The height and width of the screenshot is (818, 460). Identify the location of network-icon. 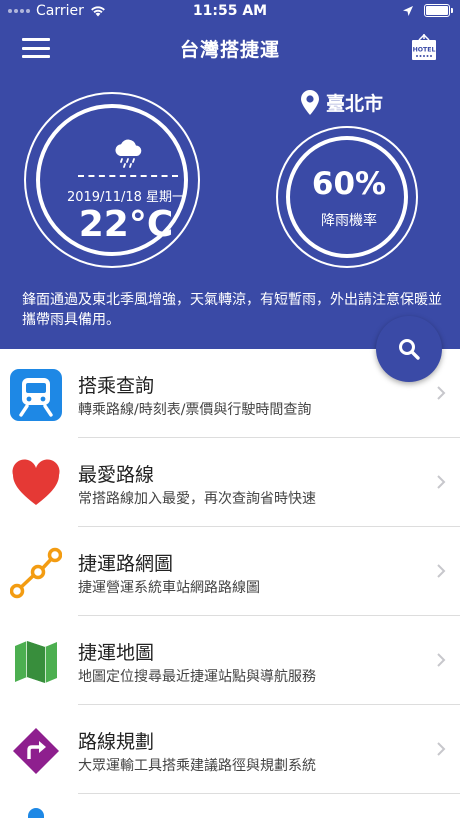
(36, 573).